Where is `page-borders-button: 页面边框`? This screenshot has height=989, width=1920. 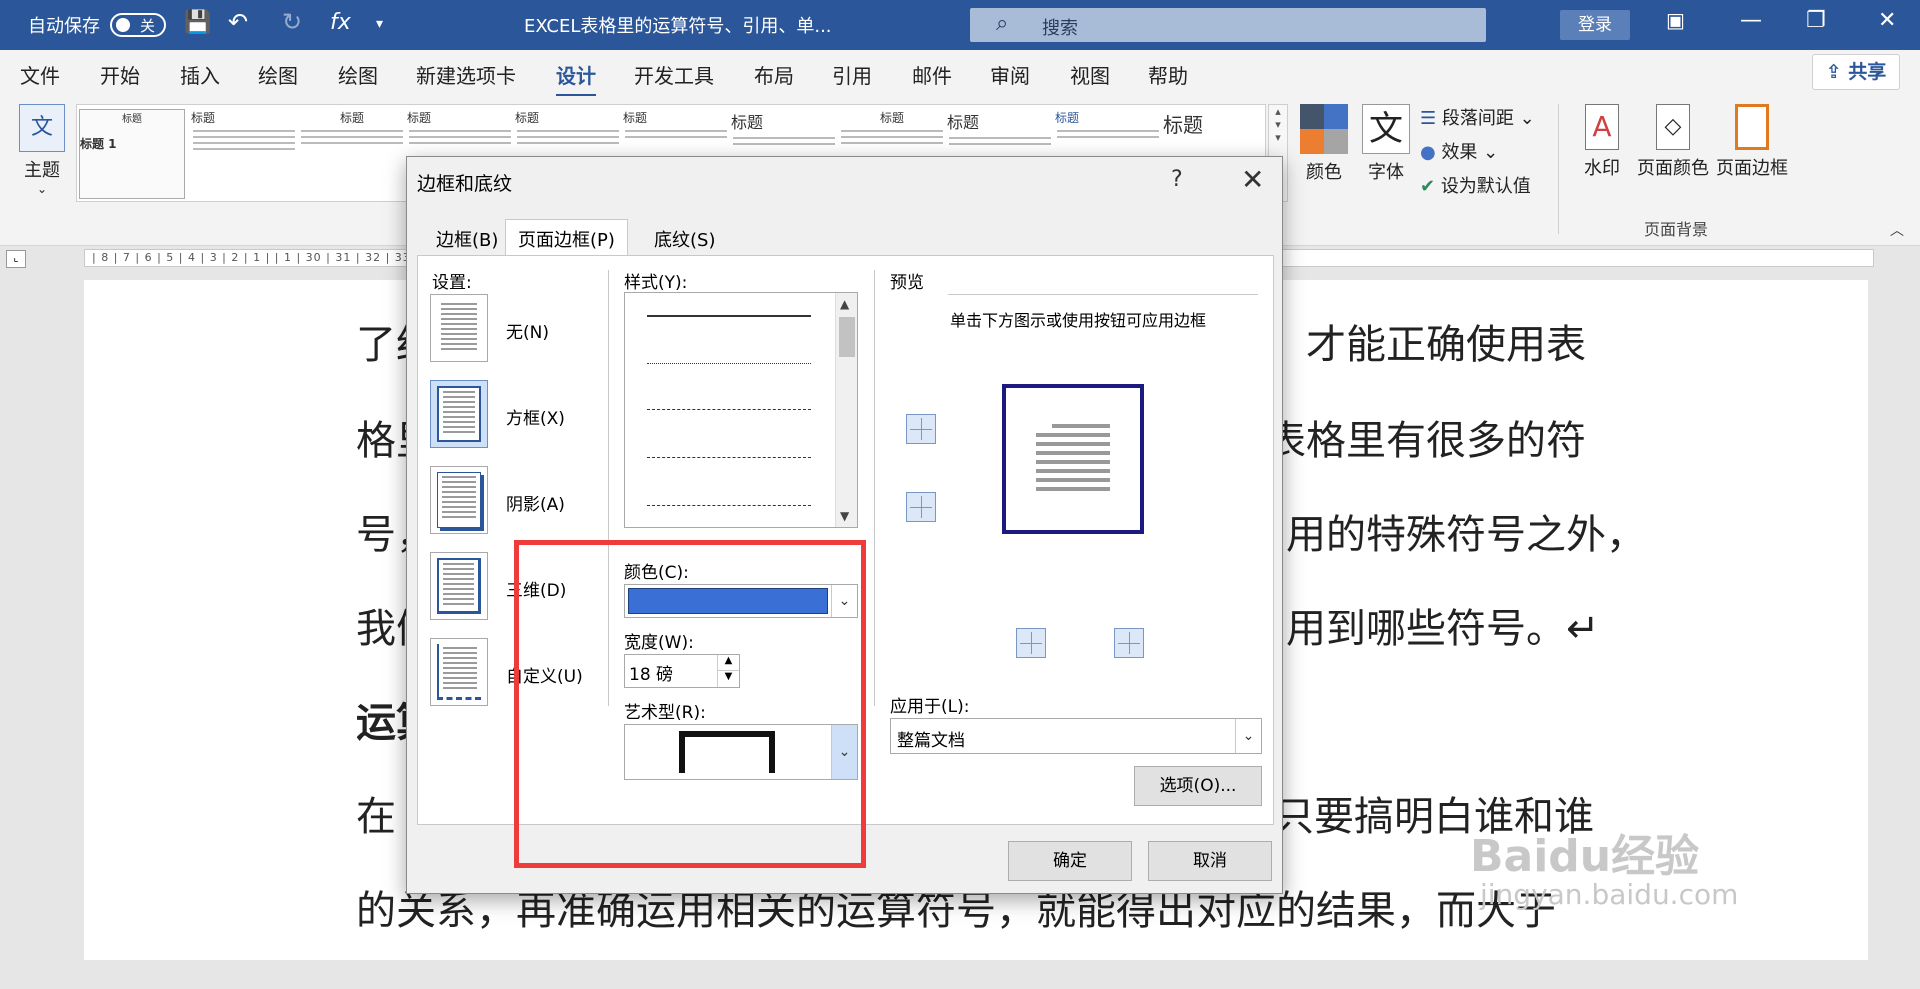 page-borders-button: 页面边框 is located at coordinates (1752, 142).